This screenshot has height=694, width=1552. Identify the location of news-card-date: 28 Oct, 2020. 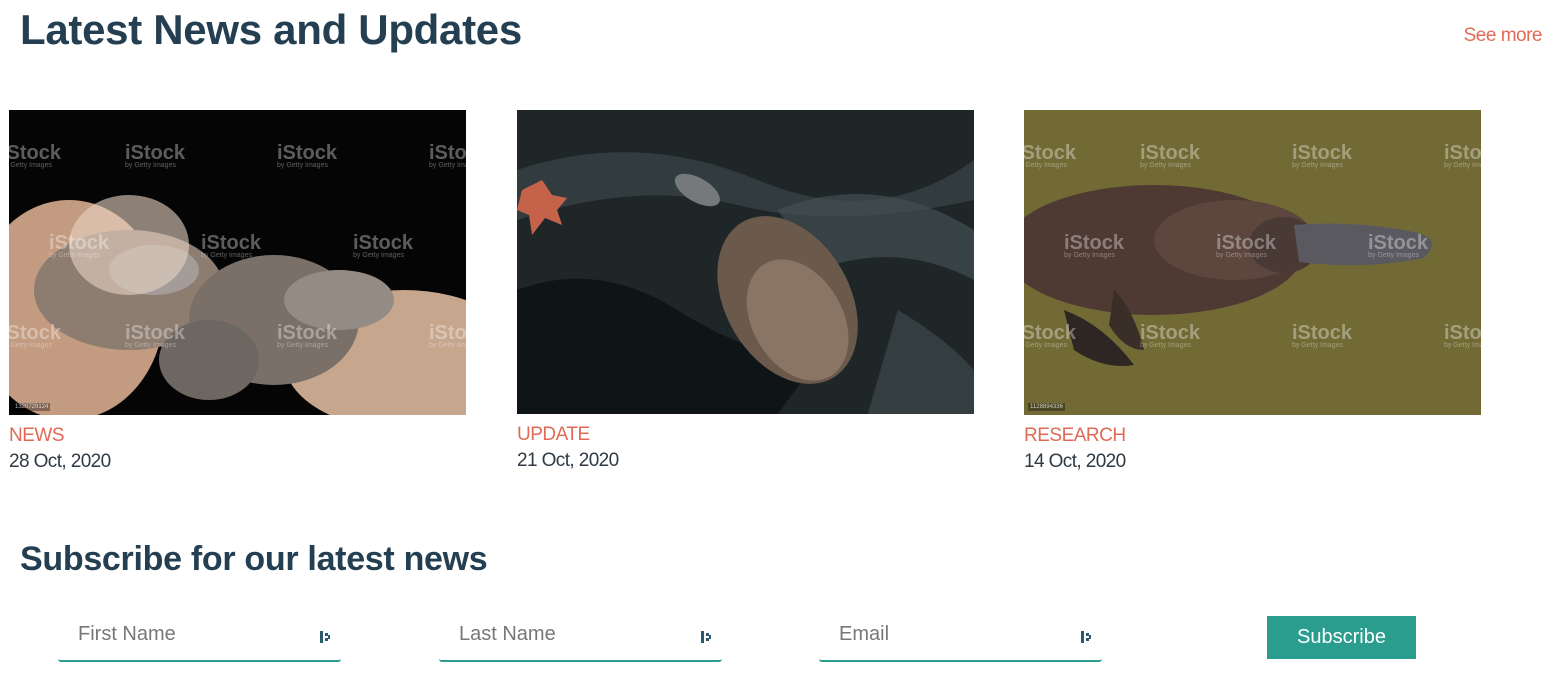
(60, 461).